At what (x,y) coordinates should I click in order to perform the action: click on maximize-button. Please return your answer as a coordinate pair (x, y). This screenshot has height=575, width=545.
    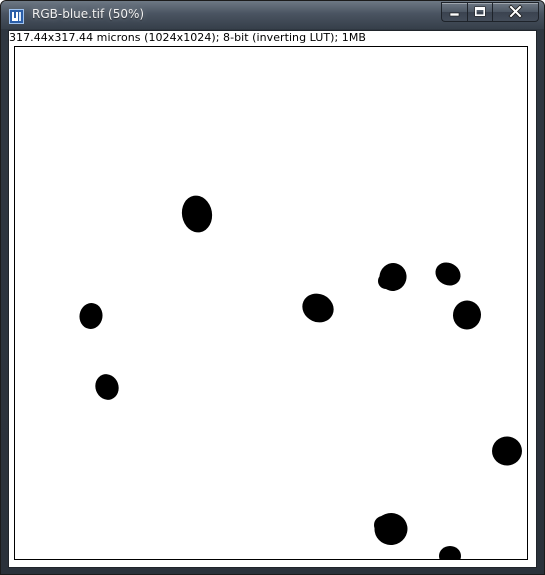
    Looking at the image, I should click on (479, 12).